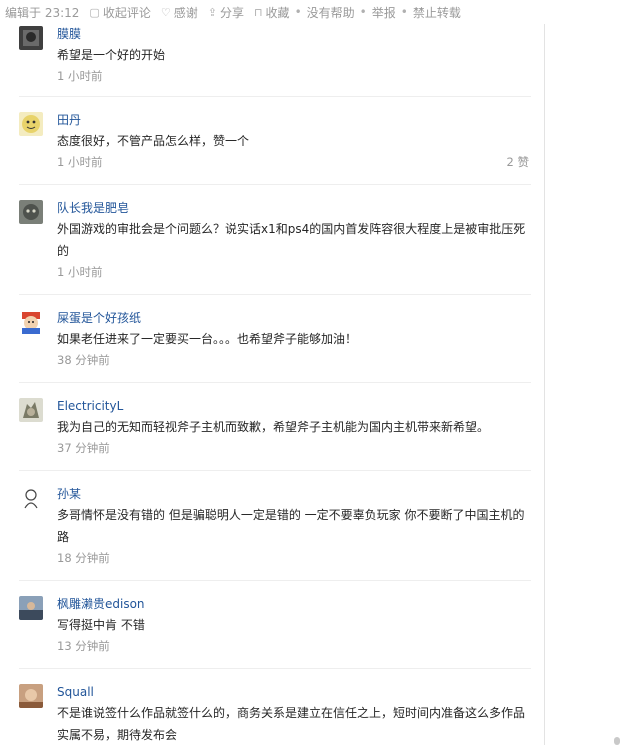  What do you see at coordinates (273, 427) in the screenshot?
I see `comment-text: 我为自己的无知而轻视斧子主机而致歉，希望斧子主机能为国内主机带来新希望。` at bounding box center [273, 427].